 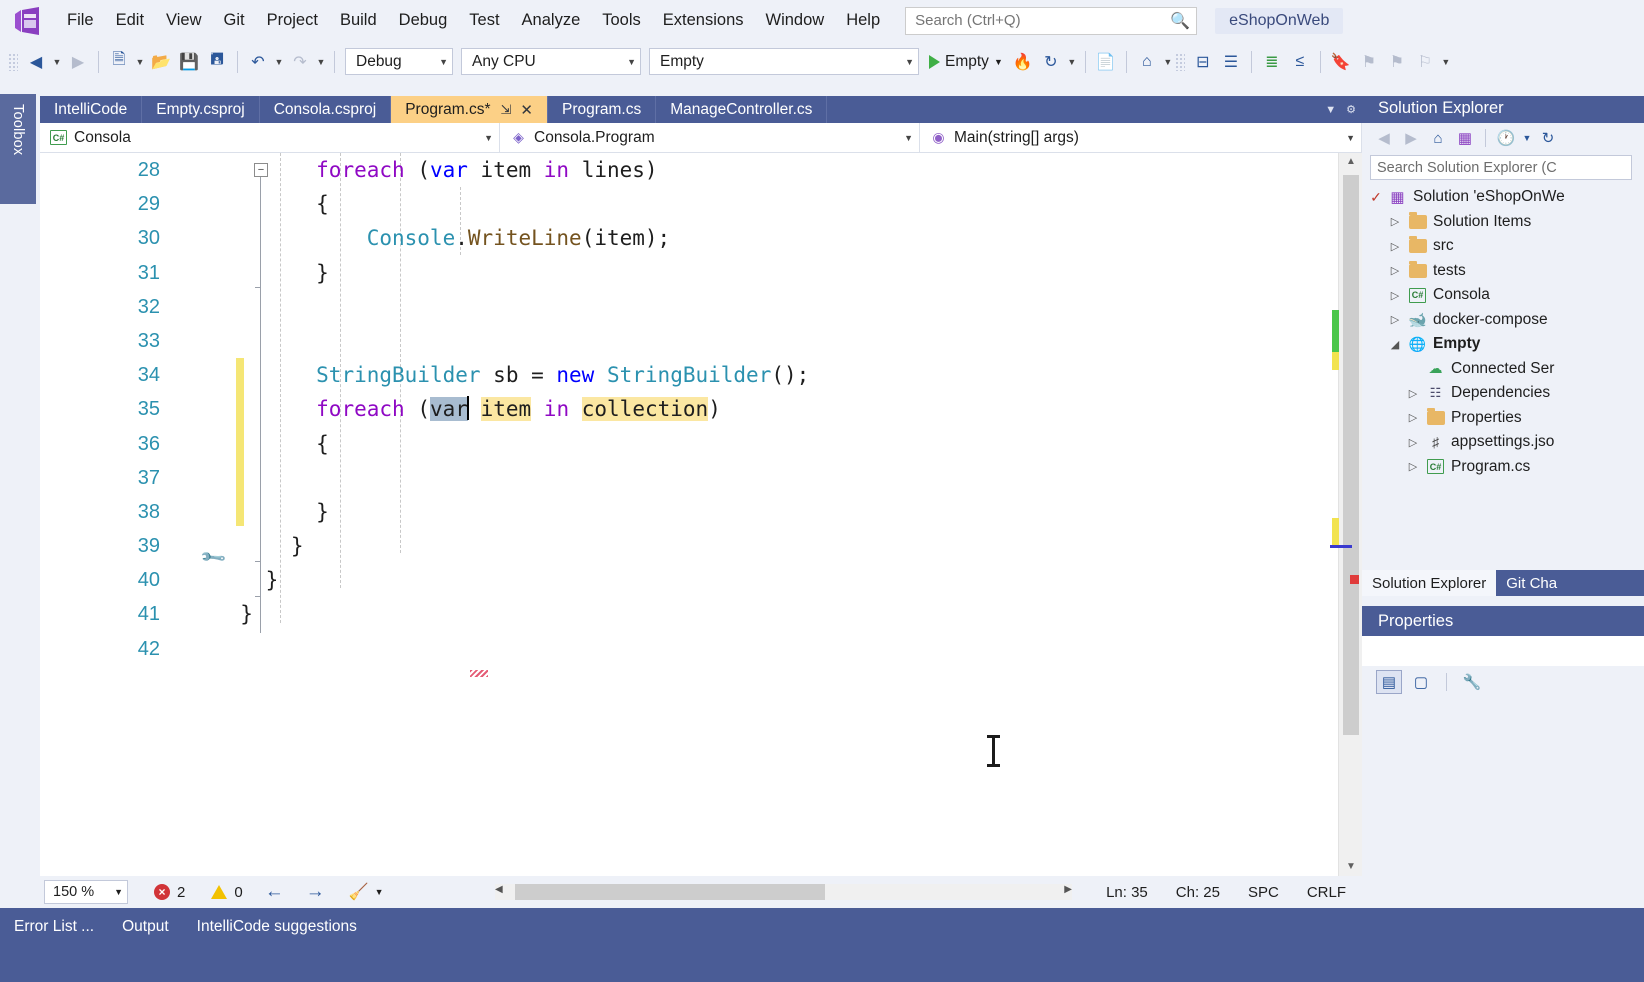 What do you see at coordinates (358, 20) in the screenshot?
I see `menu-build: Build` at bounding box center [358, 20].